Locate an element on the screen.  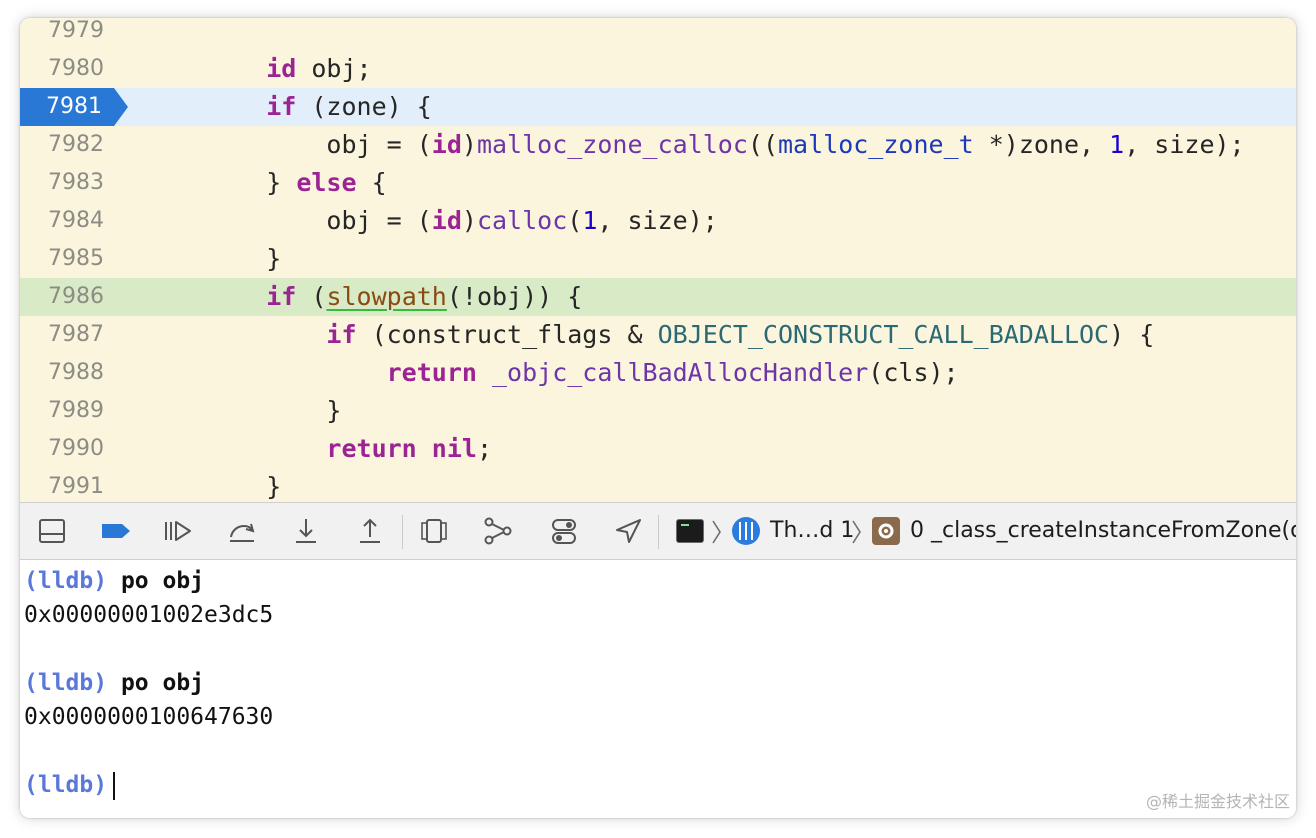
console-output-line: 0x00000001002e3dc5 is located at coordinates (148, 615).